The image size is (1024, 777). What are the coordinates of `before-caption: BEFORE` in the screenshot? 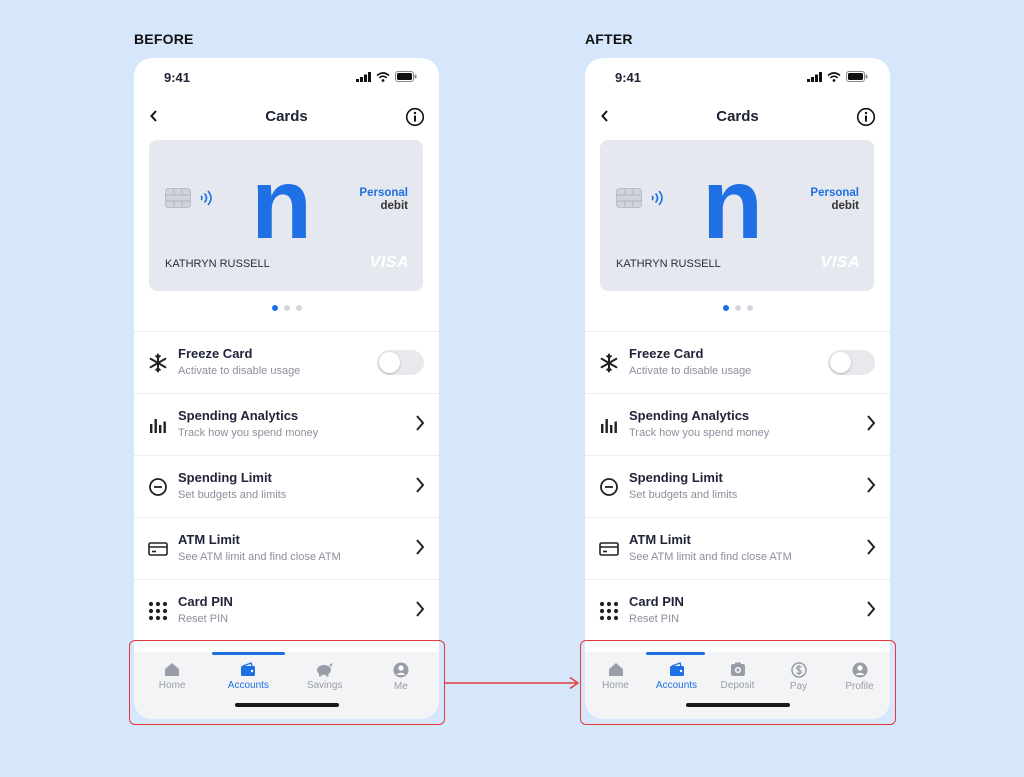 It's located at (164, 39).